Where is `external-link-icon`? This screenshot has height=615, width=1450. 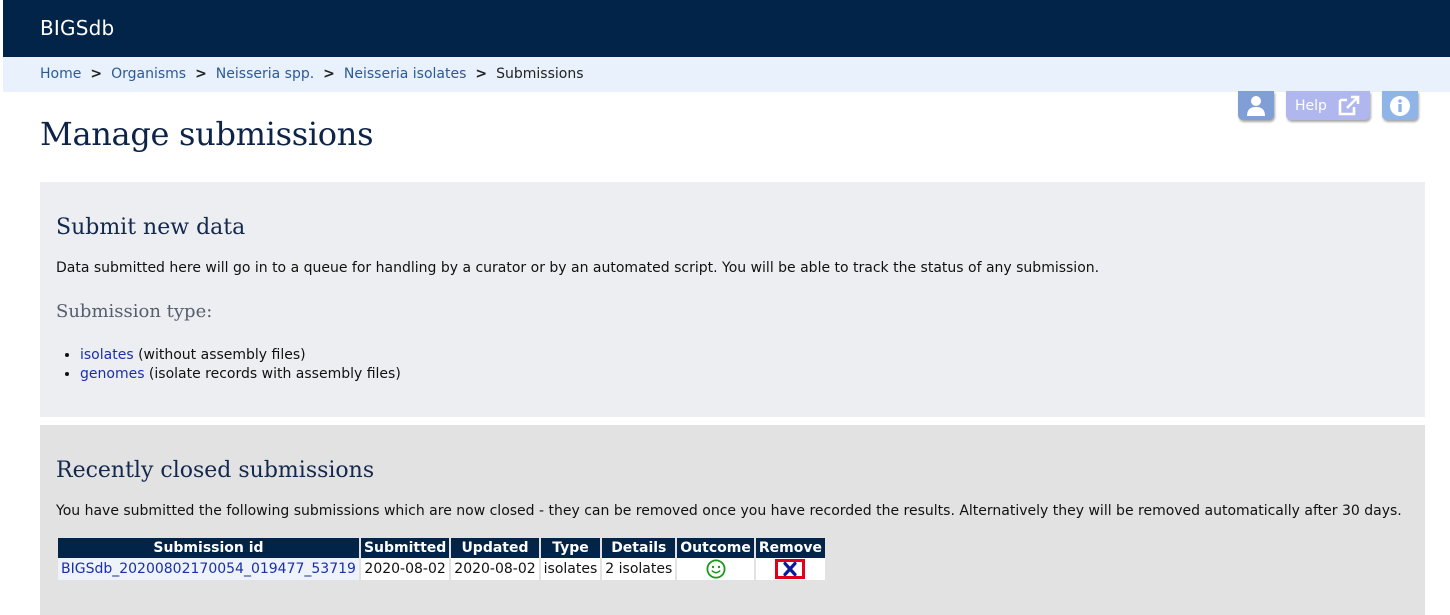 external-link-icon is located at coordinates (1349, 105).